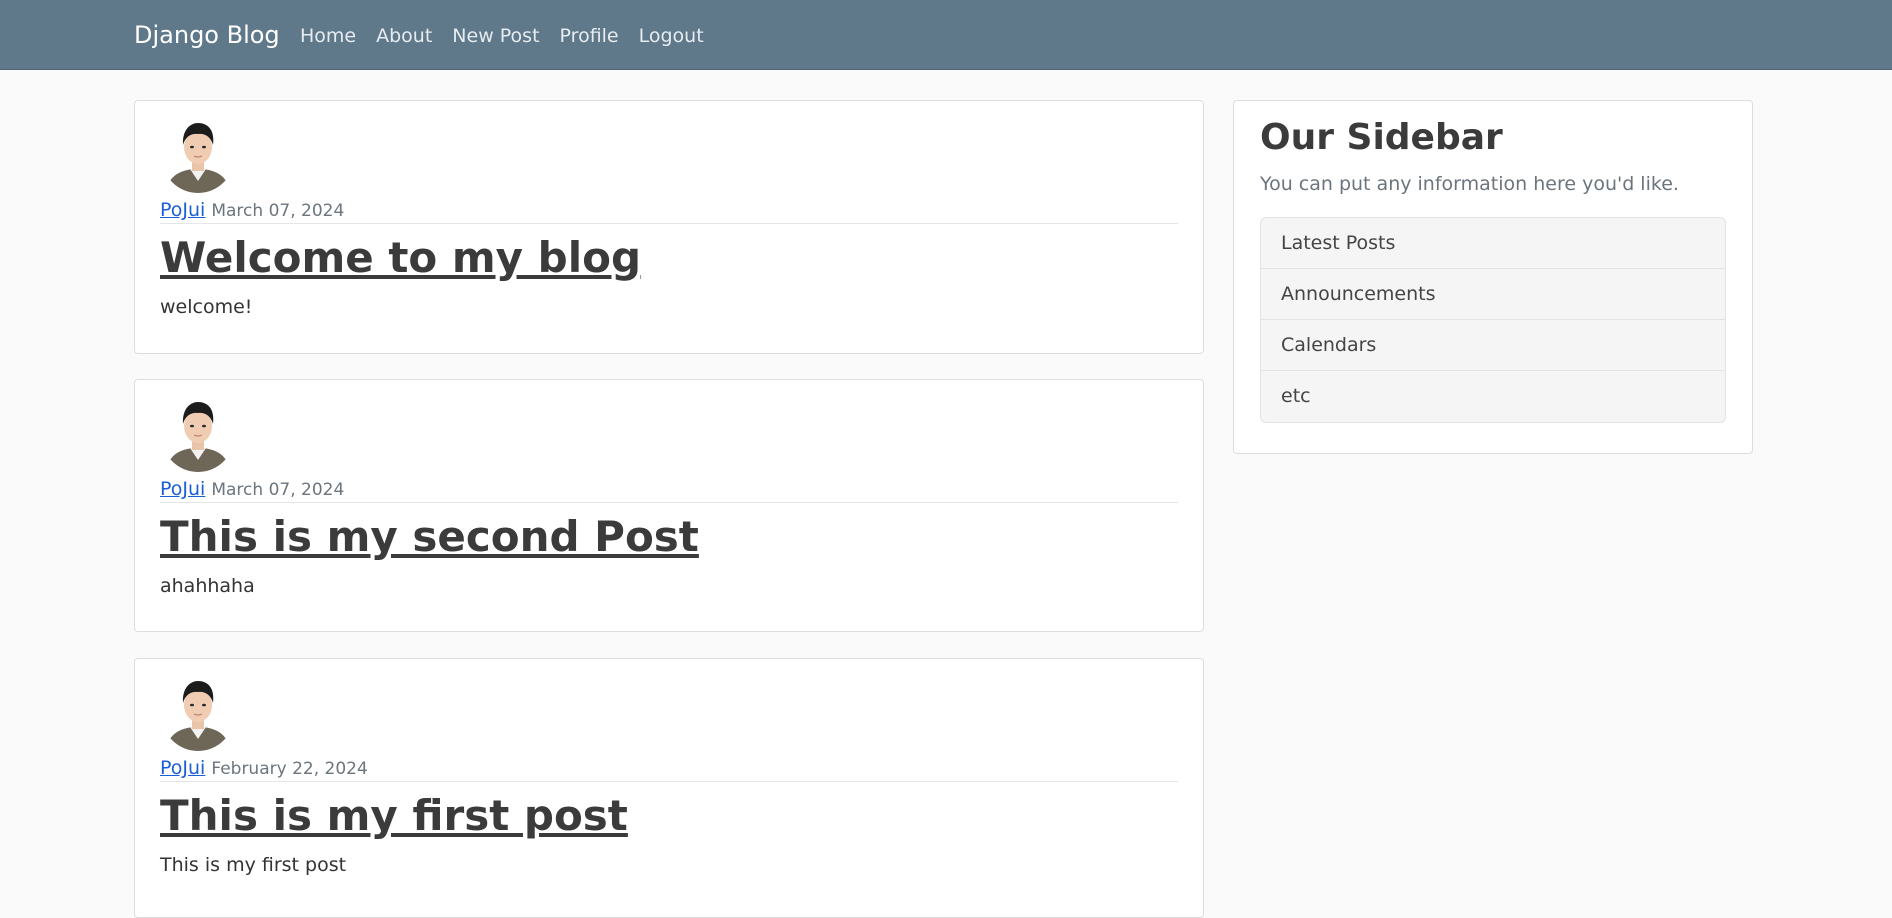 The height and width of the screenshot is (918, 1892). What do you see at coordinates (669, 769) in the screenshot?
I see `post-meta: PoJui February 22, 2024` at bounding box center [669, 769].